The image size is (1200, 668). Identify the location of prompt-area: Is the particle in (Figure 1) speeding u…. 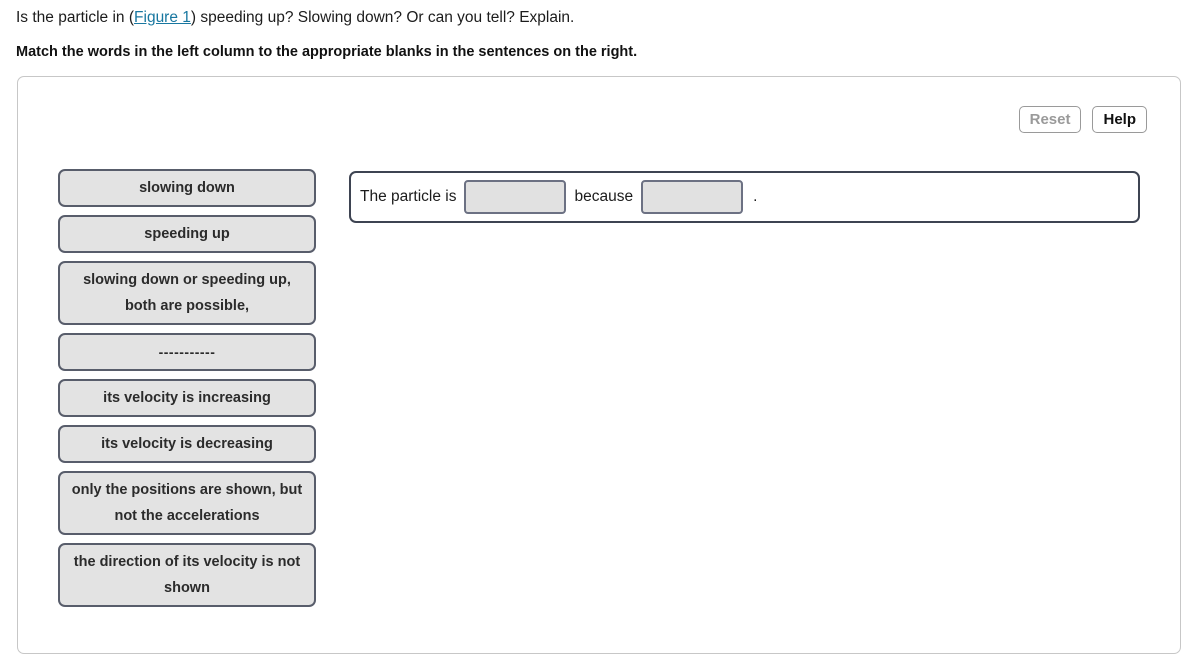
(596, 34).